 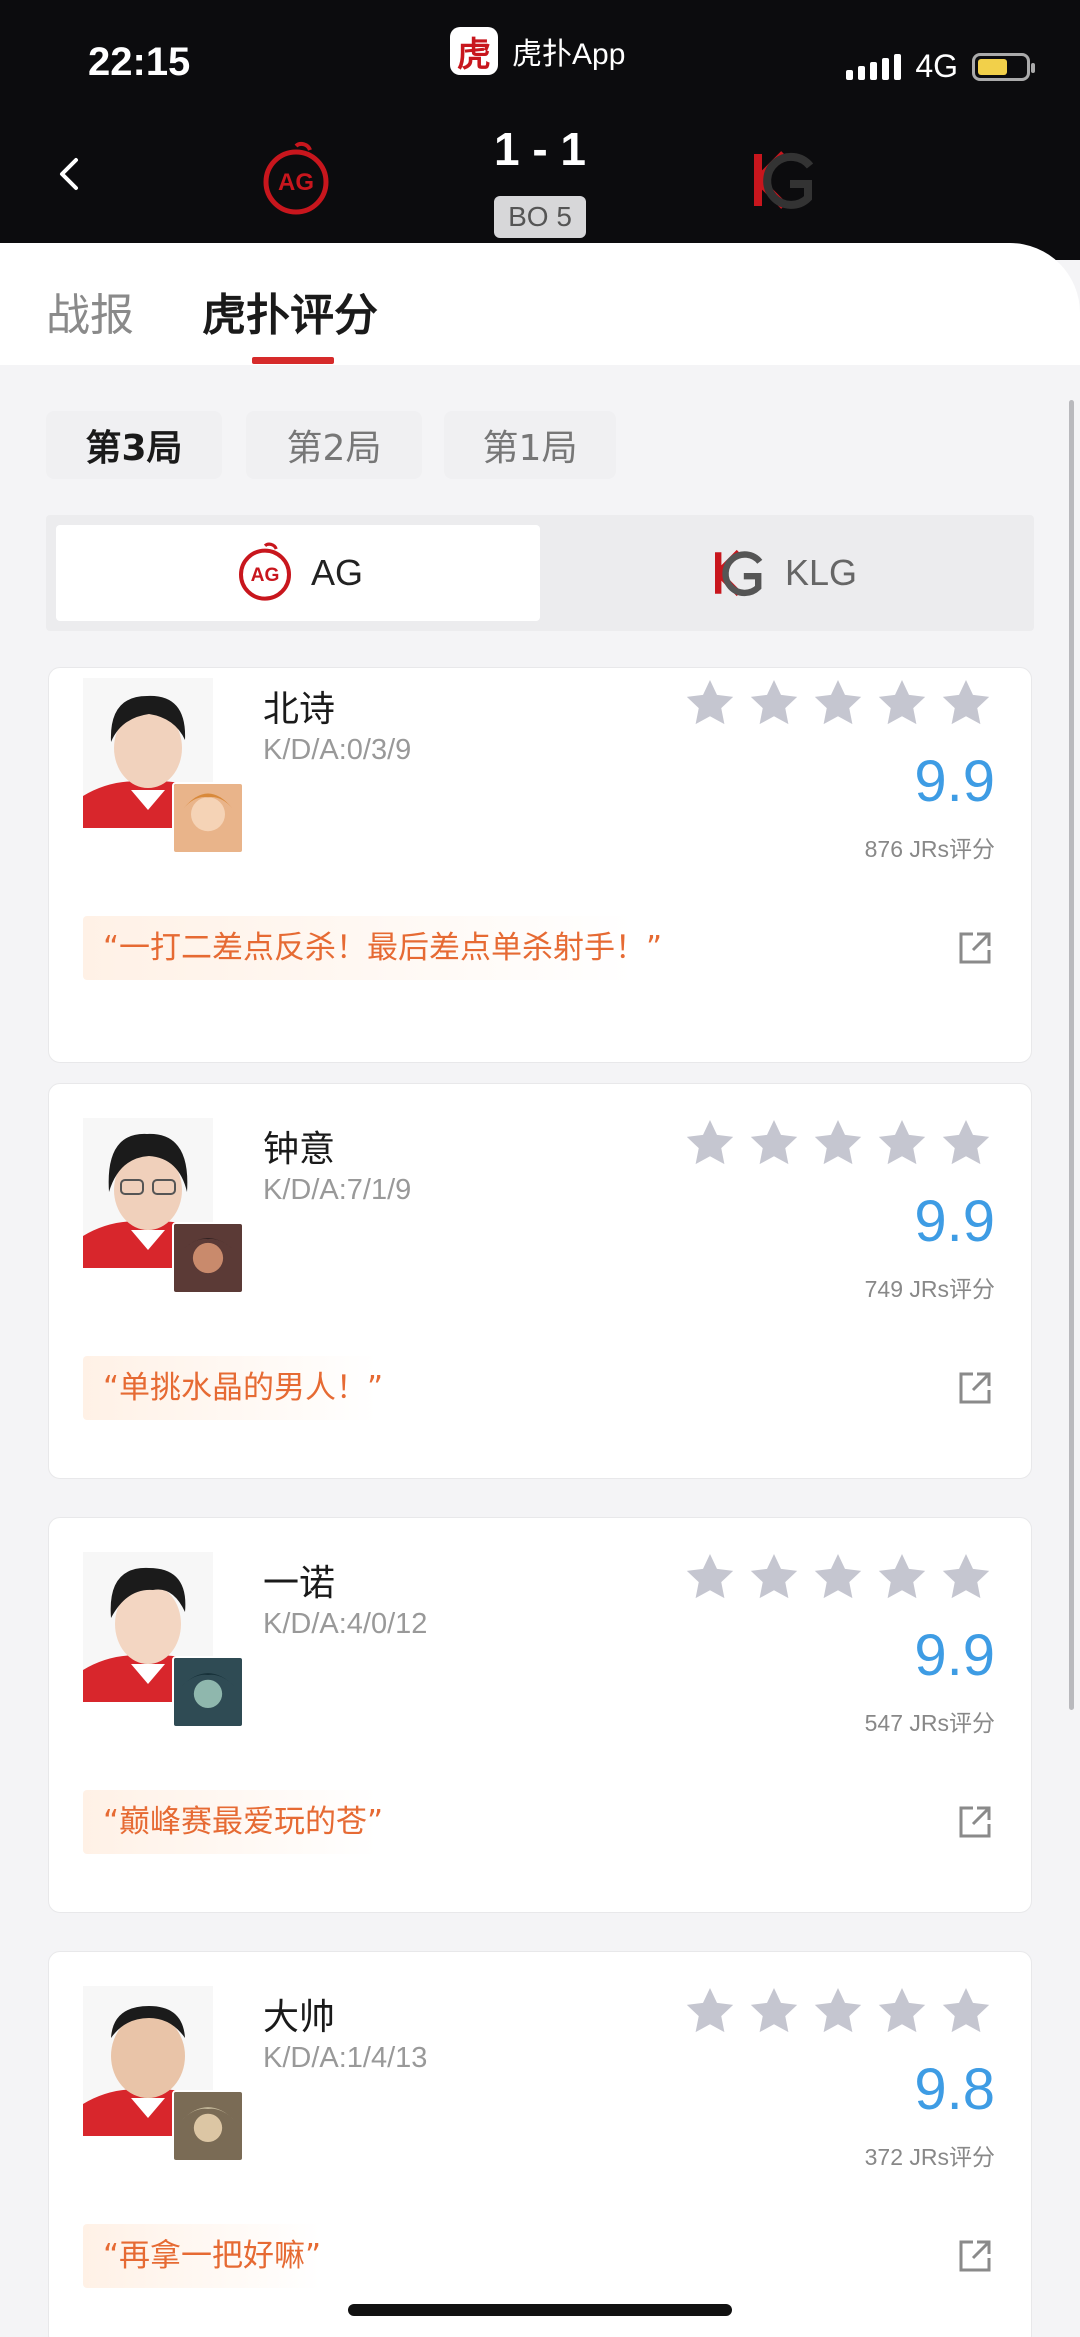 What do you see at coordinates (345, 1624) in the screenshot?
I see `player-kda: K/D/A:4/0/12` at bounding box center [345, 1624].